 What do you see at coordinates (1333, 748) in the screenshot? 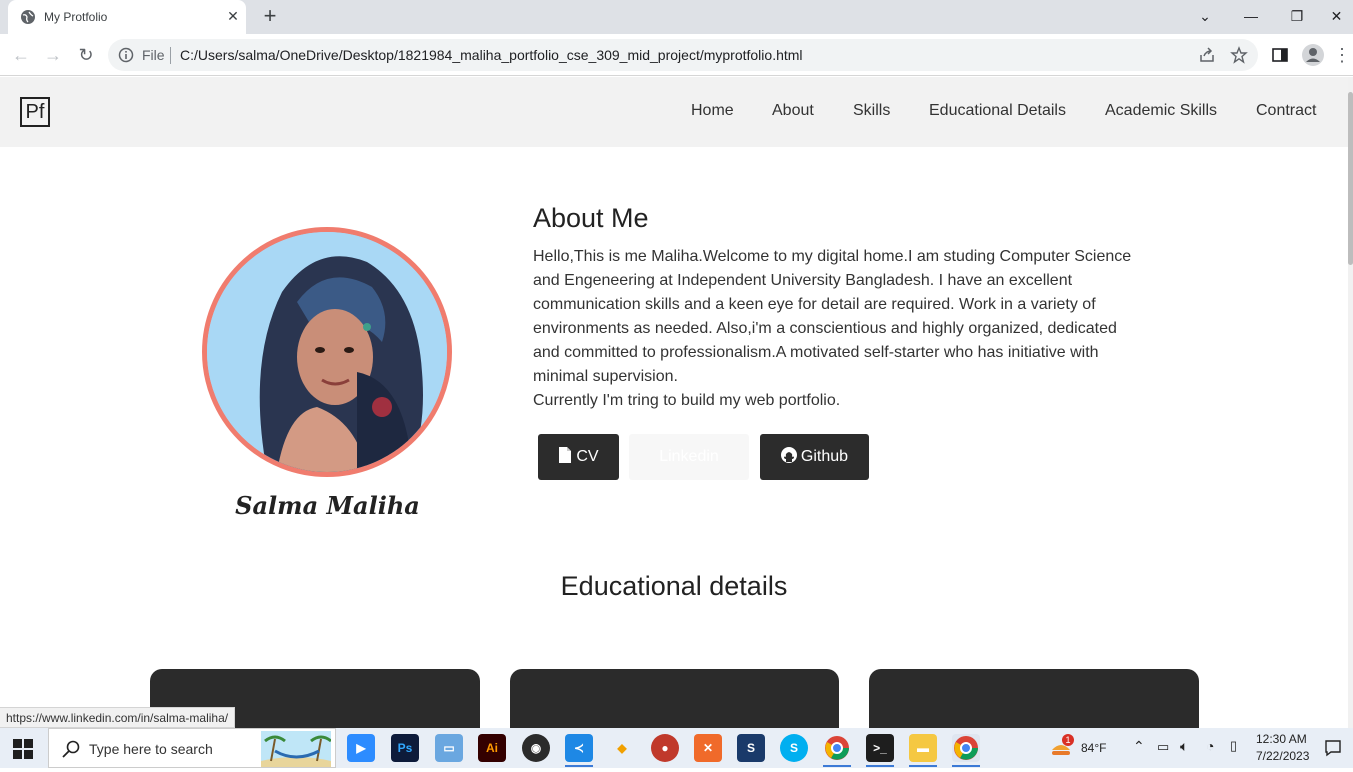
I see `notification-icon` at bounding box center [1333, 748].